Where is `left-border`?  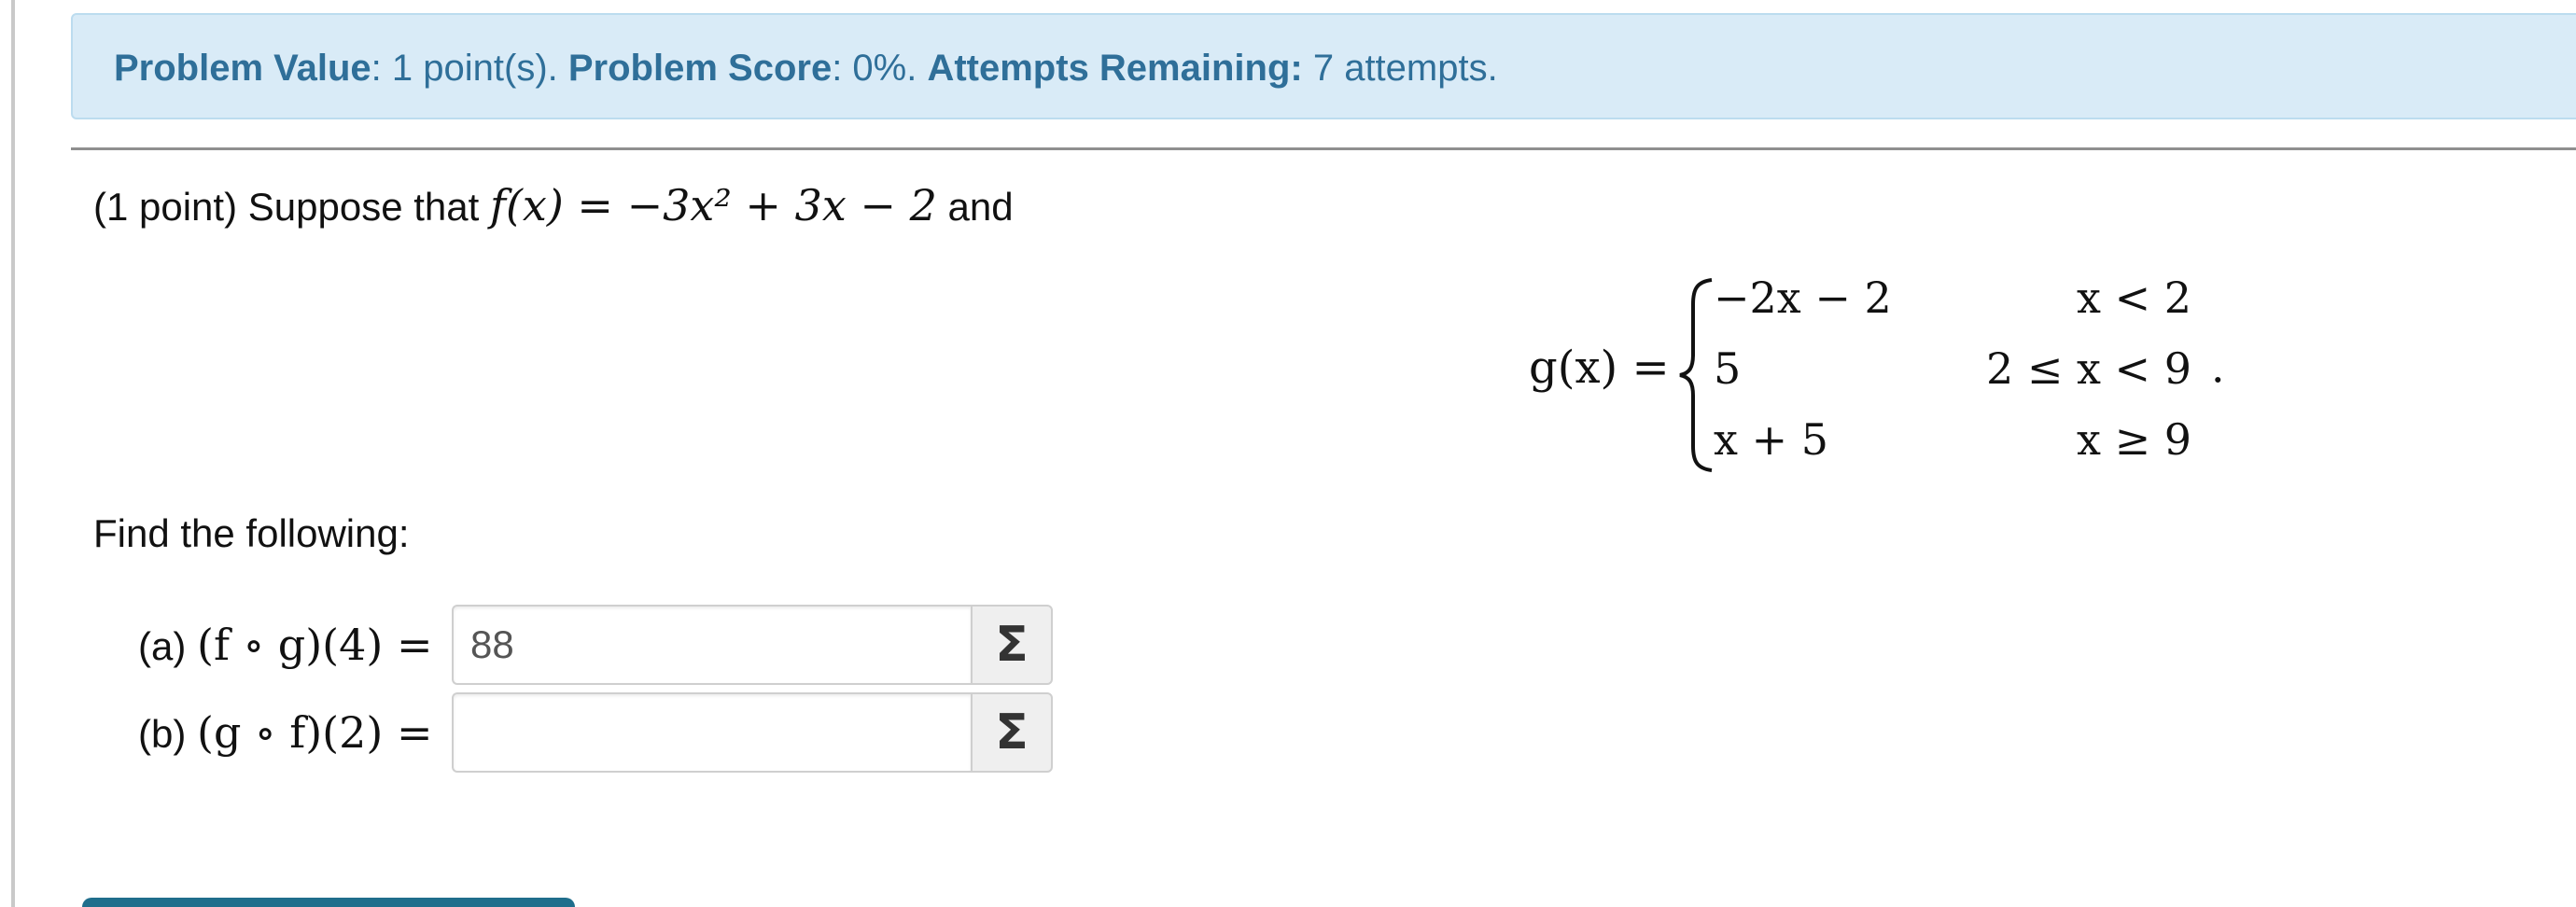
left-border is located at coordinates (13, 453).